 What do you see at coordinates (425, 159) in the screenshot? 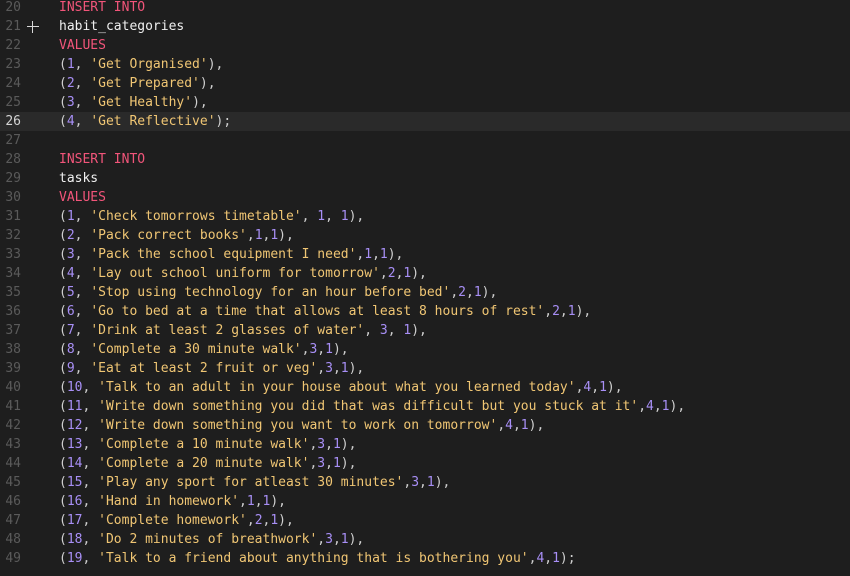
I see `code-line: 28 INSERT INTO` at bounding box center [425, 159].